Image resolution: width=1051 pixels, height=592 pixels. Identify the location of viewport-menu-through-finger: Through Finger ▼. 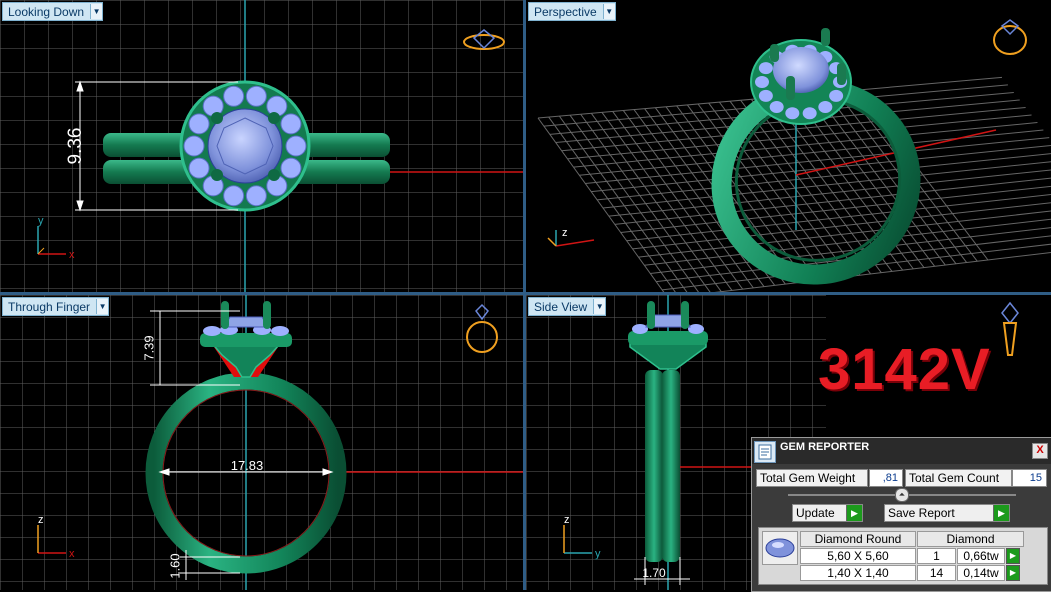
(56, 306).